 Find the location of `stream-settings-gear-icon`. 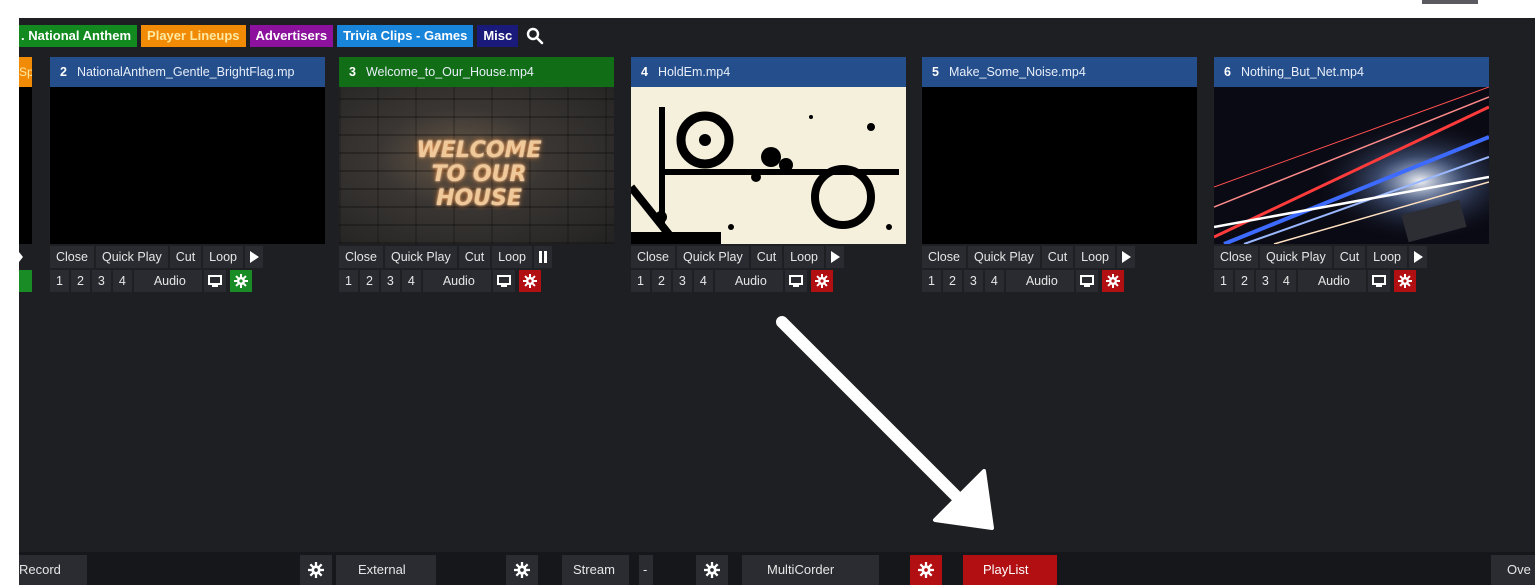

stream-settings-gear-icon is located at coordinates (522, 570).